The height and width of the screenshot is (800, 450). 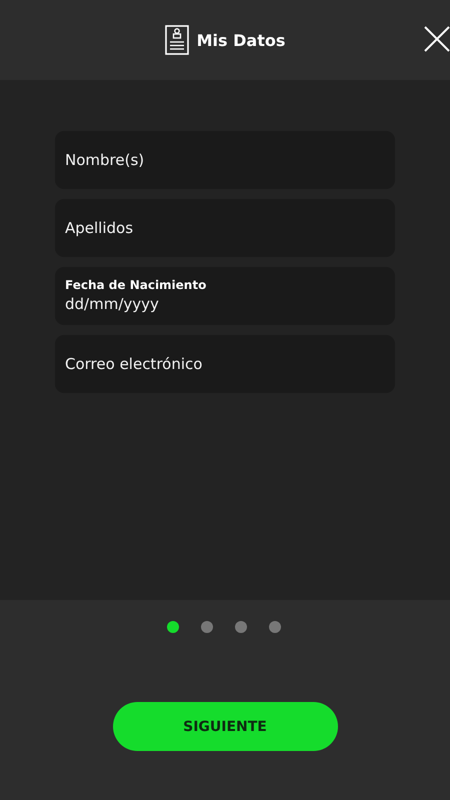 I want to click on date-input: dd/mm/yyyy, so click(x=125, y=304).